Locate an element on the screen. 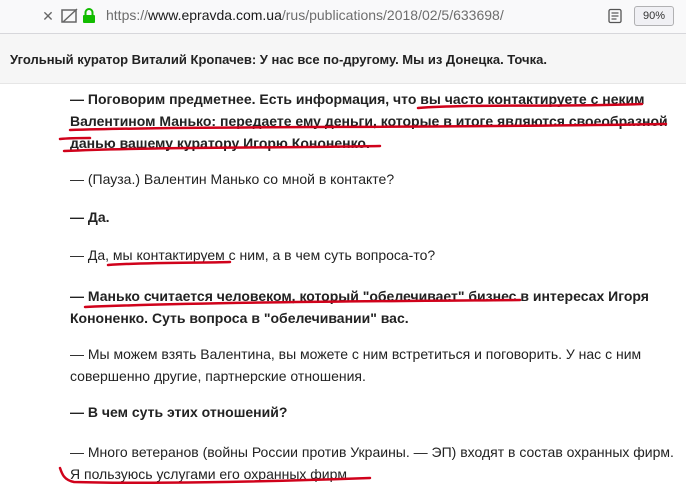 This screenshot has height=489, width=686. url-path: /rus/publications/2018/02/5/633698/ is located at coordinates (392, 15).